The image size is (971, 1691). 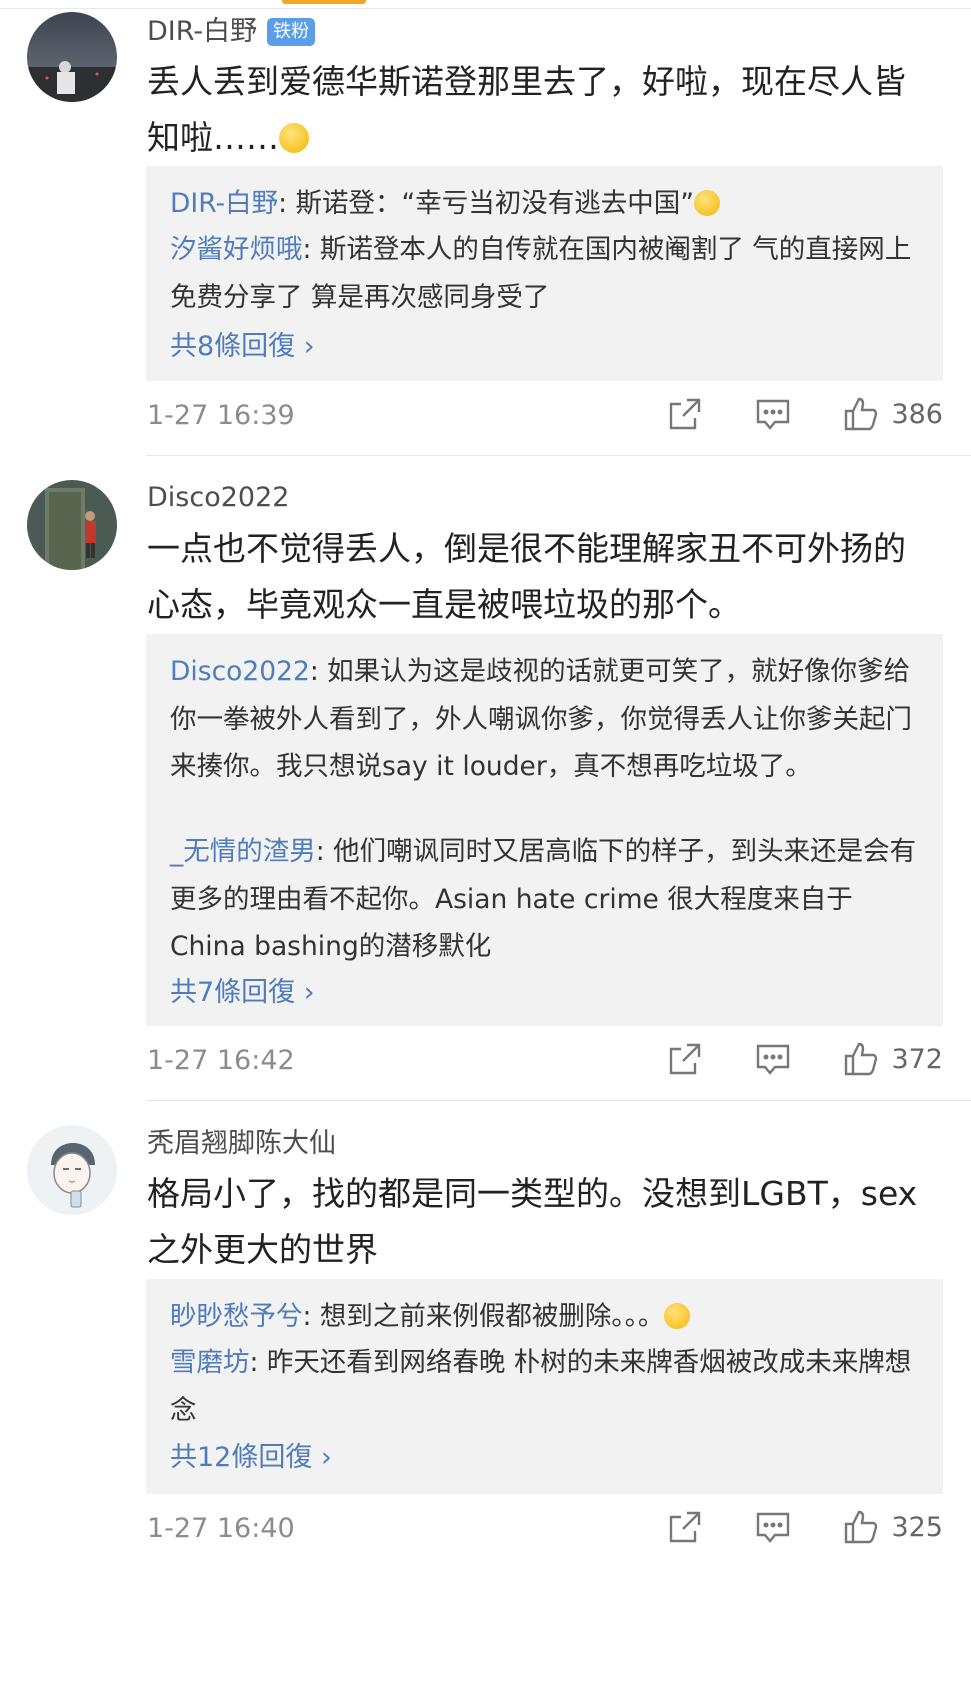 What do you see at coordinates (242, 989) in the screenshot?
I see `more-replies-link: 共7條回復 ›` at bounding box center [242, 989].